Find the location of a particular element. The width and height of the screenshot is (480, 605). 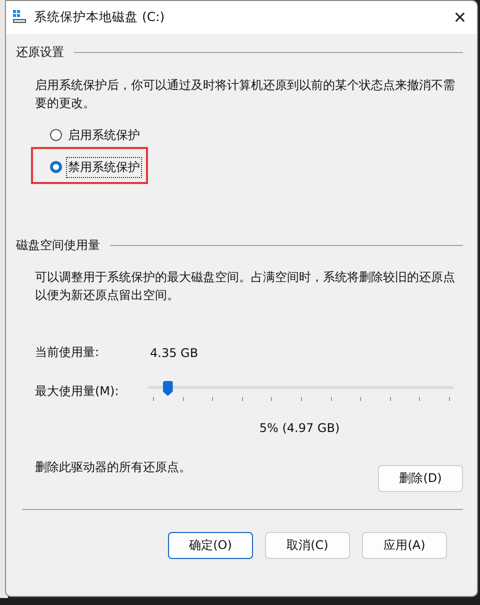

slider-reading: 5% (4.97 GB) is located at coordinates (299, 428).